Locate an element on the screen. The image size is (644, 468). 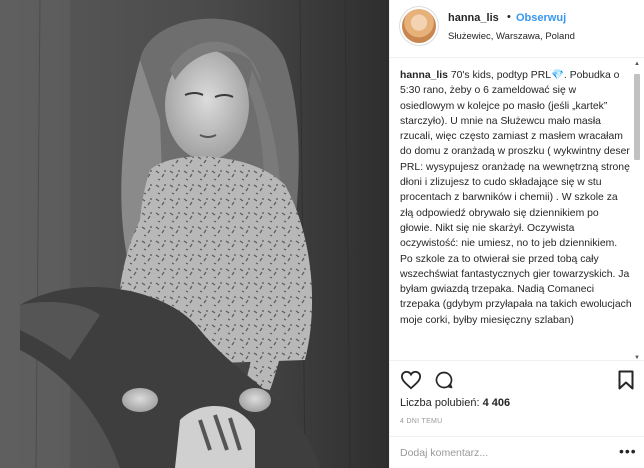
post-timestamp: 4 DNI TEMU is located at coordinates (421, 421).